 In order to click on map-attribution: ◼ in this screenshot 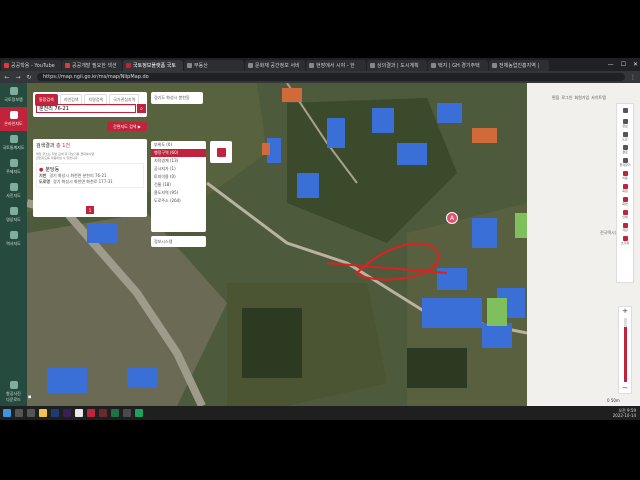, I will do `click(30, 396)`.